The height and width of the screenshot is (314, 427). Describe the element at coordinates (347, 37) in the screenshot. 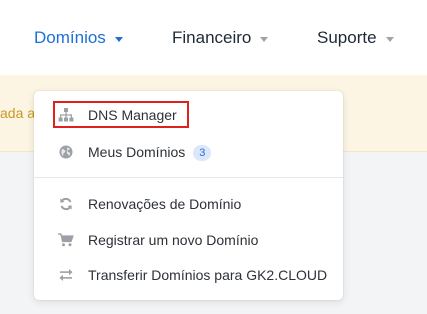

I see `nav-item-label: Suporte` at that location.